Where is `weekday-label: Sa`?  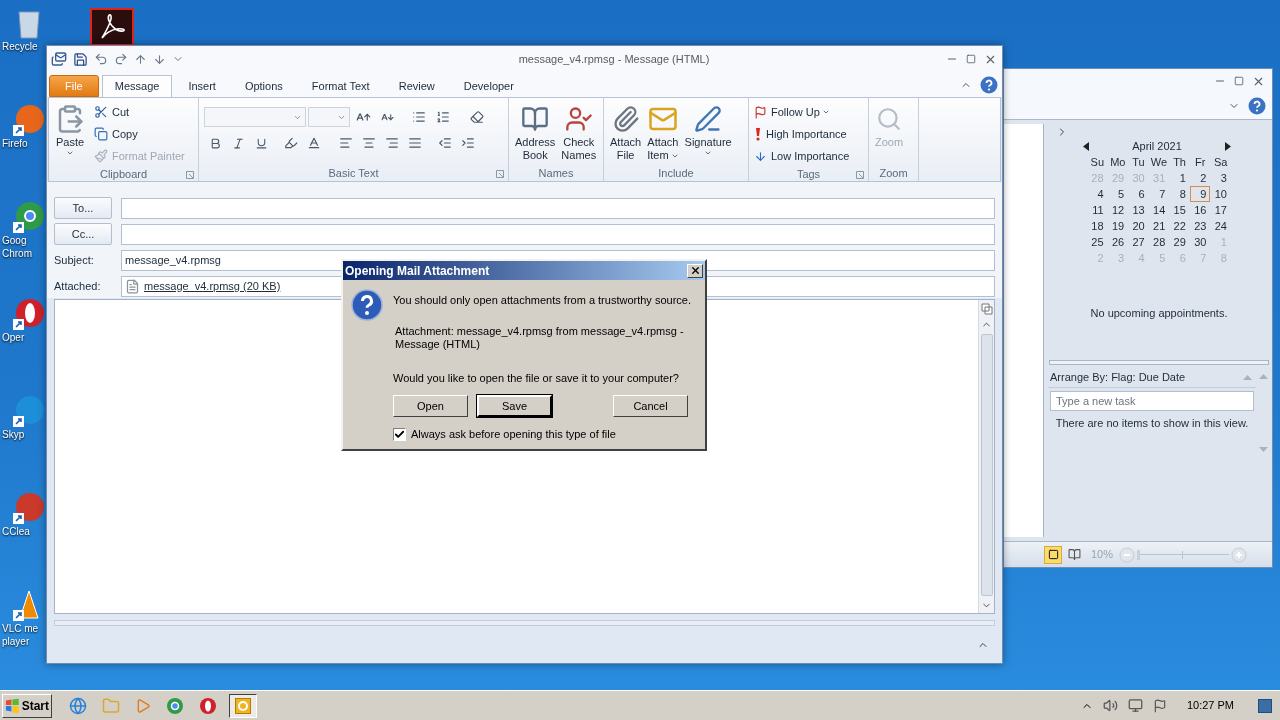 weekday-label: Sa is located at coordinates (1220, 162).